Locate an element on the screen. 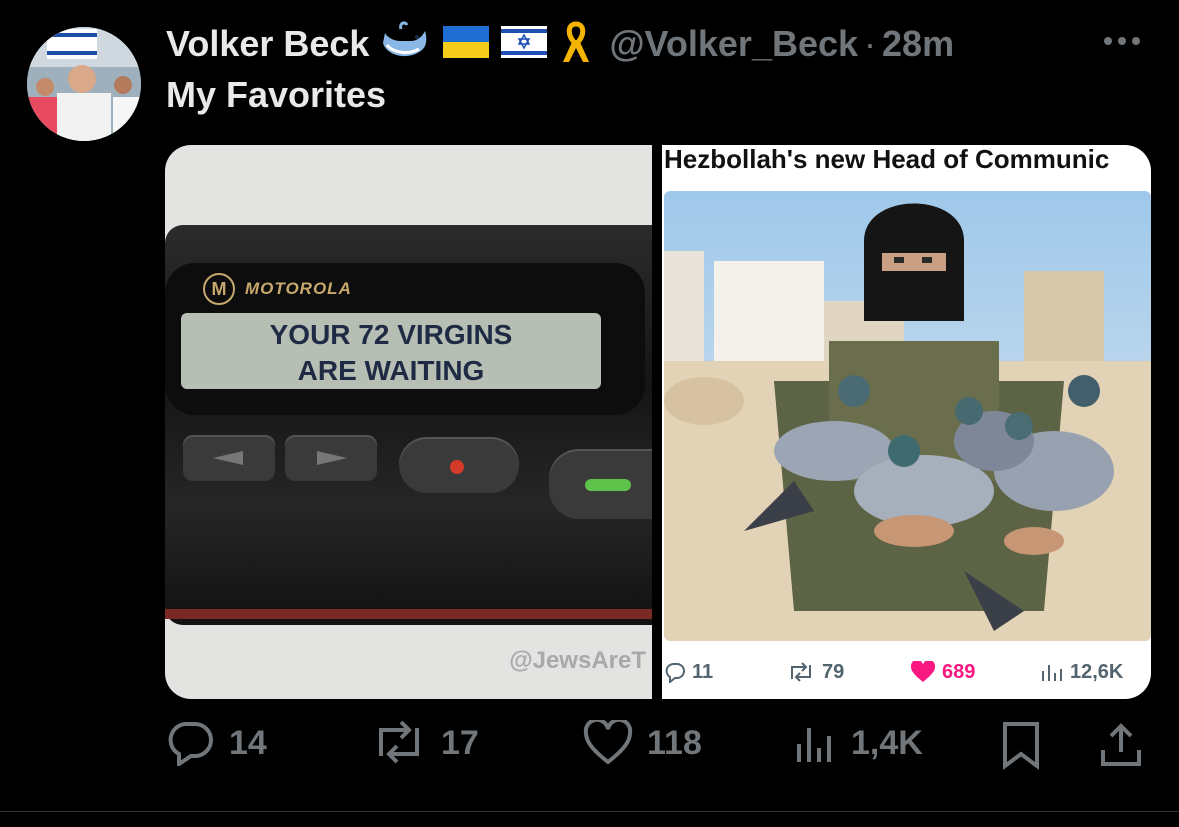 The width and height of the screenshot is (1179, 827). share-icon is located at coordinates (1121, 744).